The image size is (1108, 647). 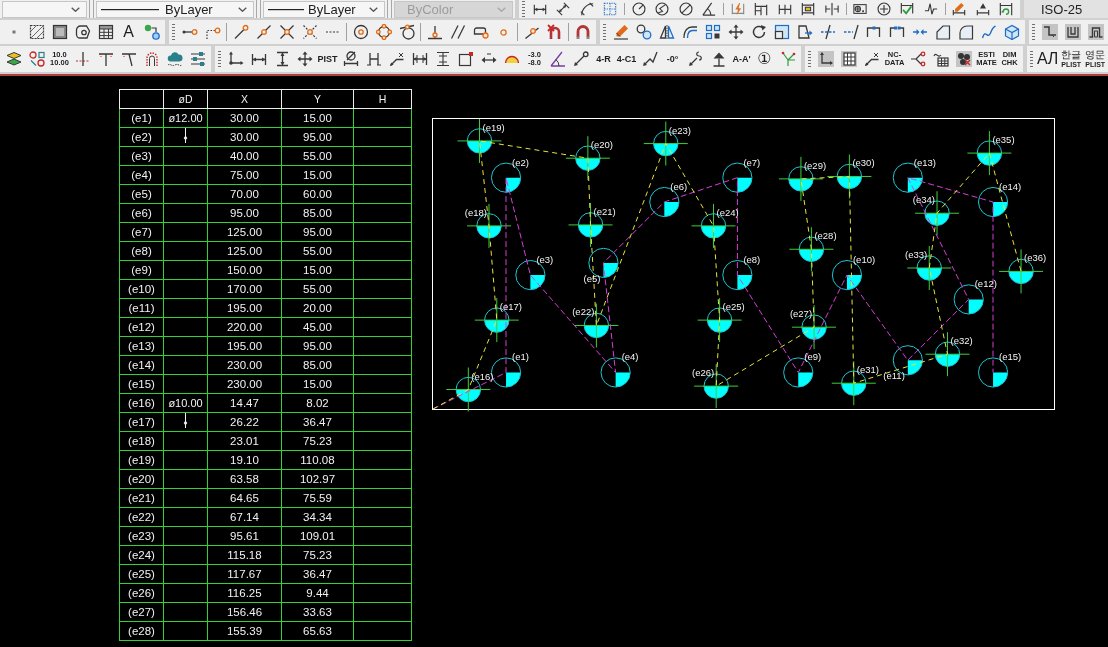 What do you see at coordinates (988, 32) in the screenshot?
I see `spline-icon` at bounding box center [988, 32].